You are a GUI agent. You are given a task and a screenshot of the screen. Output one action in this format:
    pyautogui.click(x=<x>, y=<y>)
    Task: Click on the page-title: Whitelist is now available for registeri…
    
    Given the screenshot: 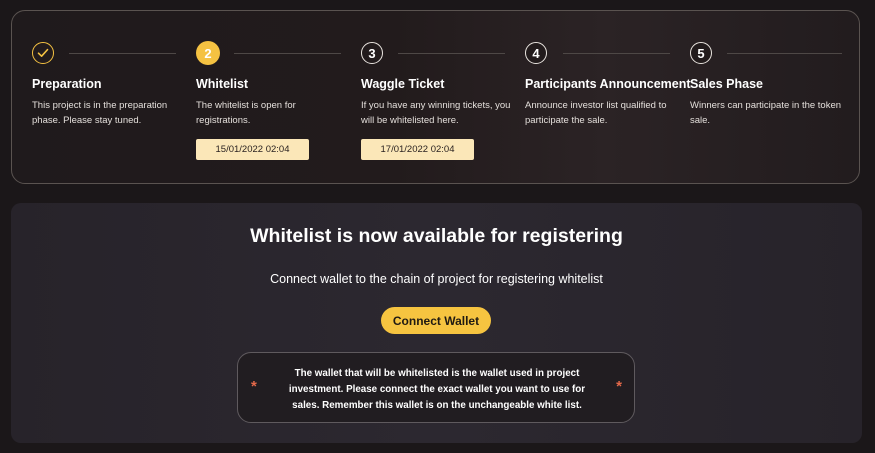 What is the action you would take?
    pyautogui.click(x=436, y=236)
    